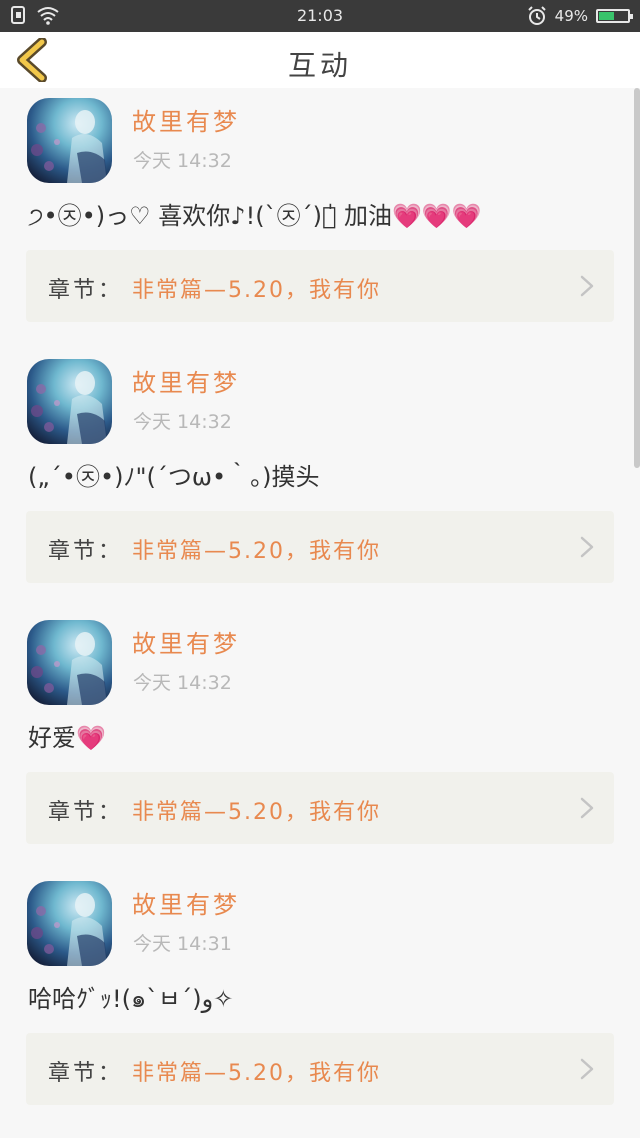  What do you see at coordinates (606, 16) in the screenshot?
I see `battery-fill` at bounding box center [606, 16].